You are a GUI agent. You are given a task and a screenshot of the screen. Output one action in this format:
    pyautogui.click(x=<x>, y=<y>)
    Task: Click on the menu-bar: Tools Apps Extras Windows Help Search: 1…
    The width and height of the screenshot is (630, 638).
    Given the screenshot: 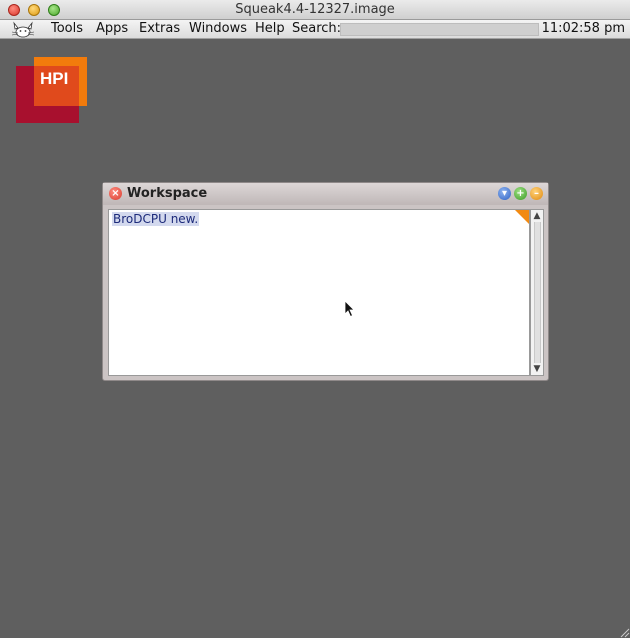 What is the action you would take?
    pyautogui.click(x=315, y=29)
    